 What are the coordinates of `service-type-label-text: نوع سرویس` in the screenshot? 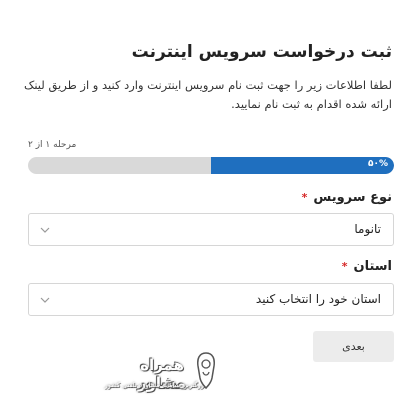 It's located at (352, 197).